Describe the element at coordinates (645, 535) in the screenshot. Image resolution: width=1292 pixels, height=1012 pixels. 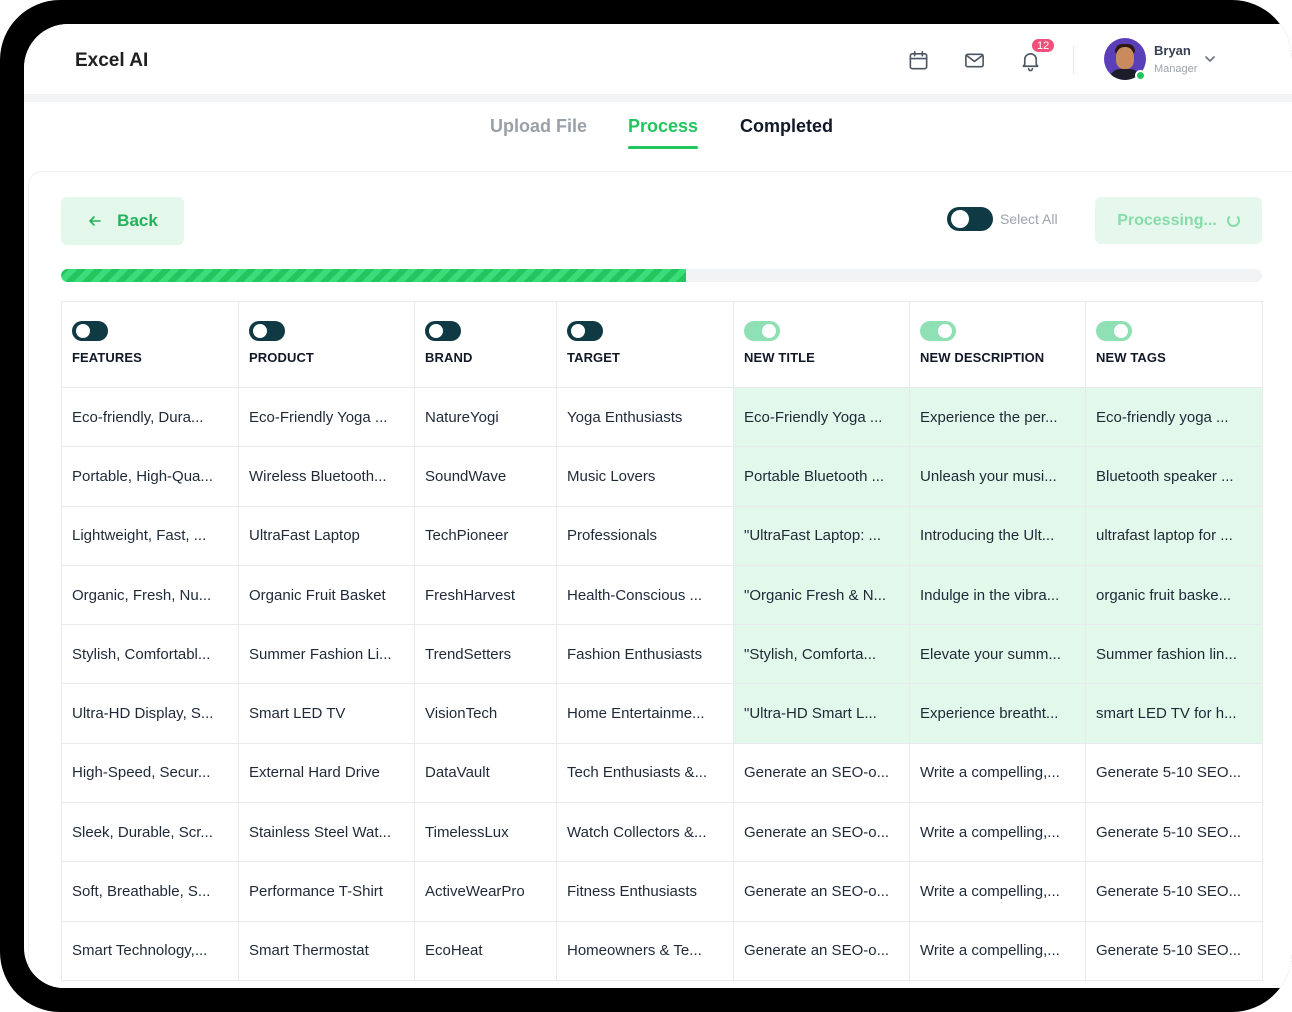
I see `table-cell: Professionals` at that location.